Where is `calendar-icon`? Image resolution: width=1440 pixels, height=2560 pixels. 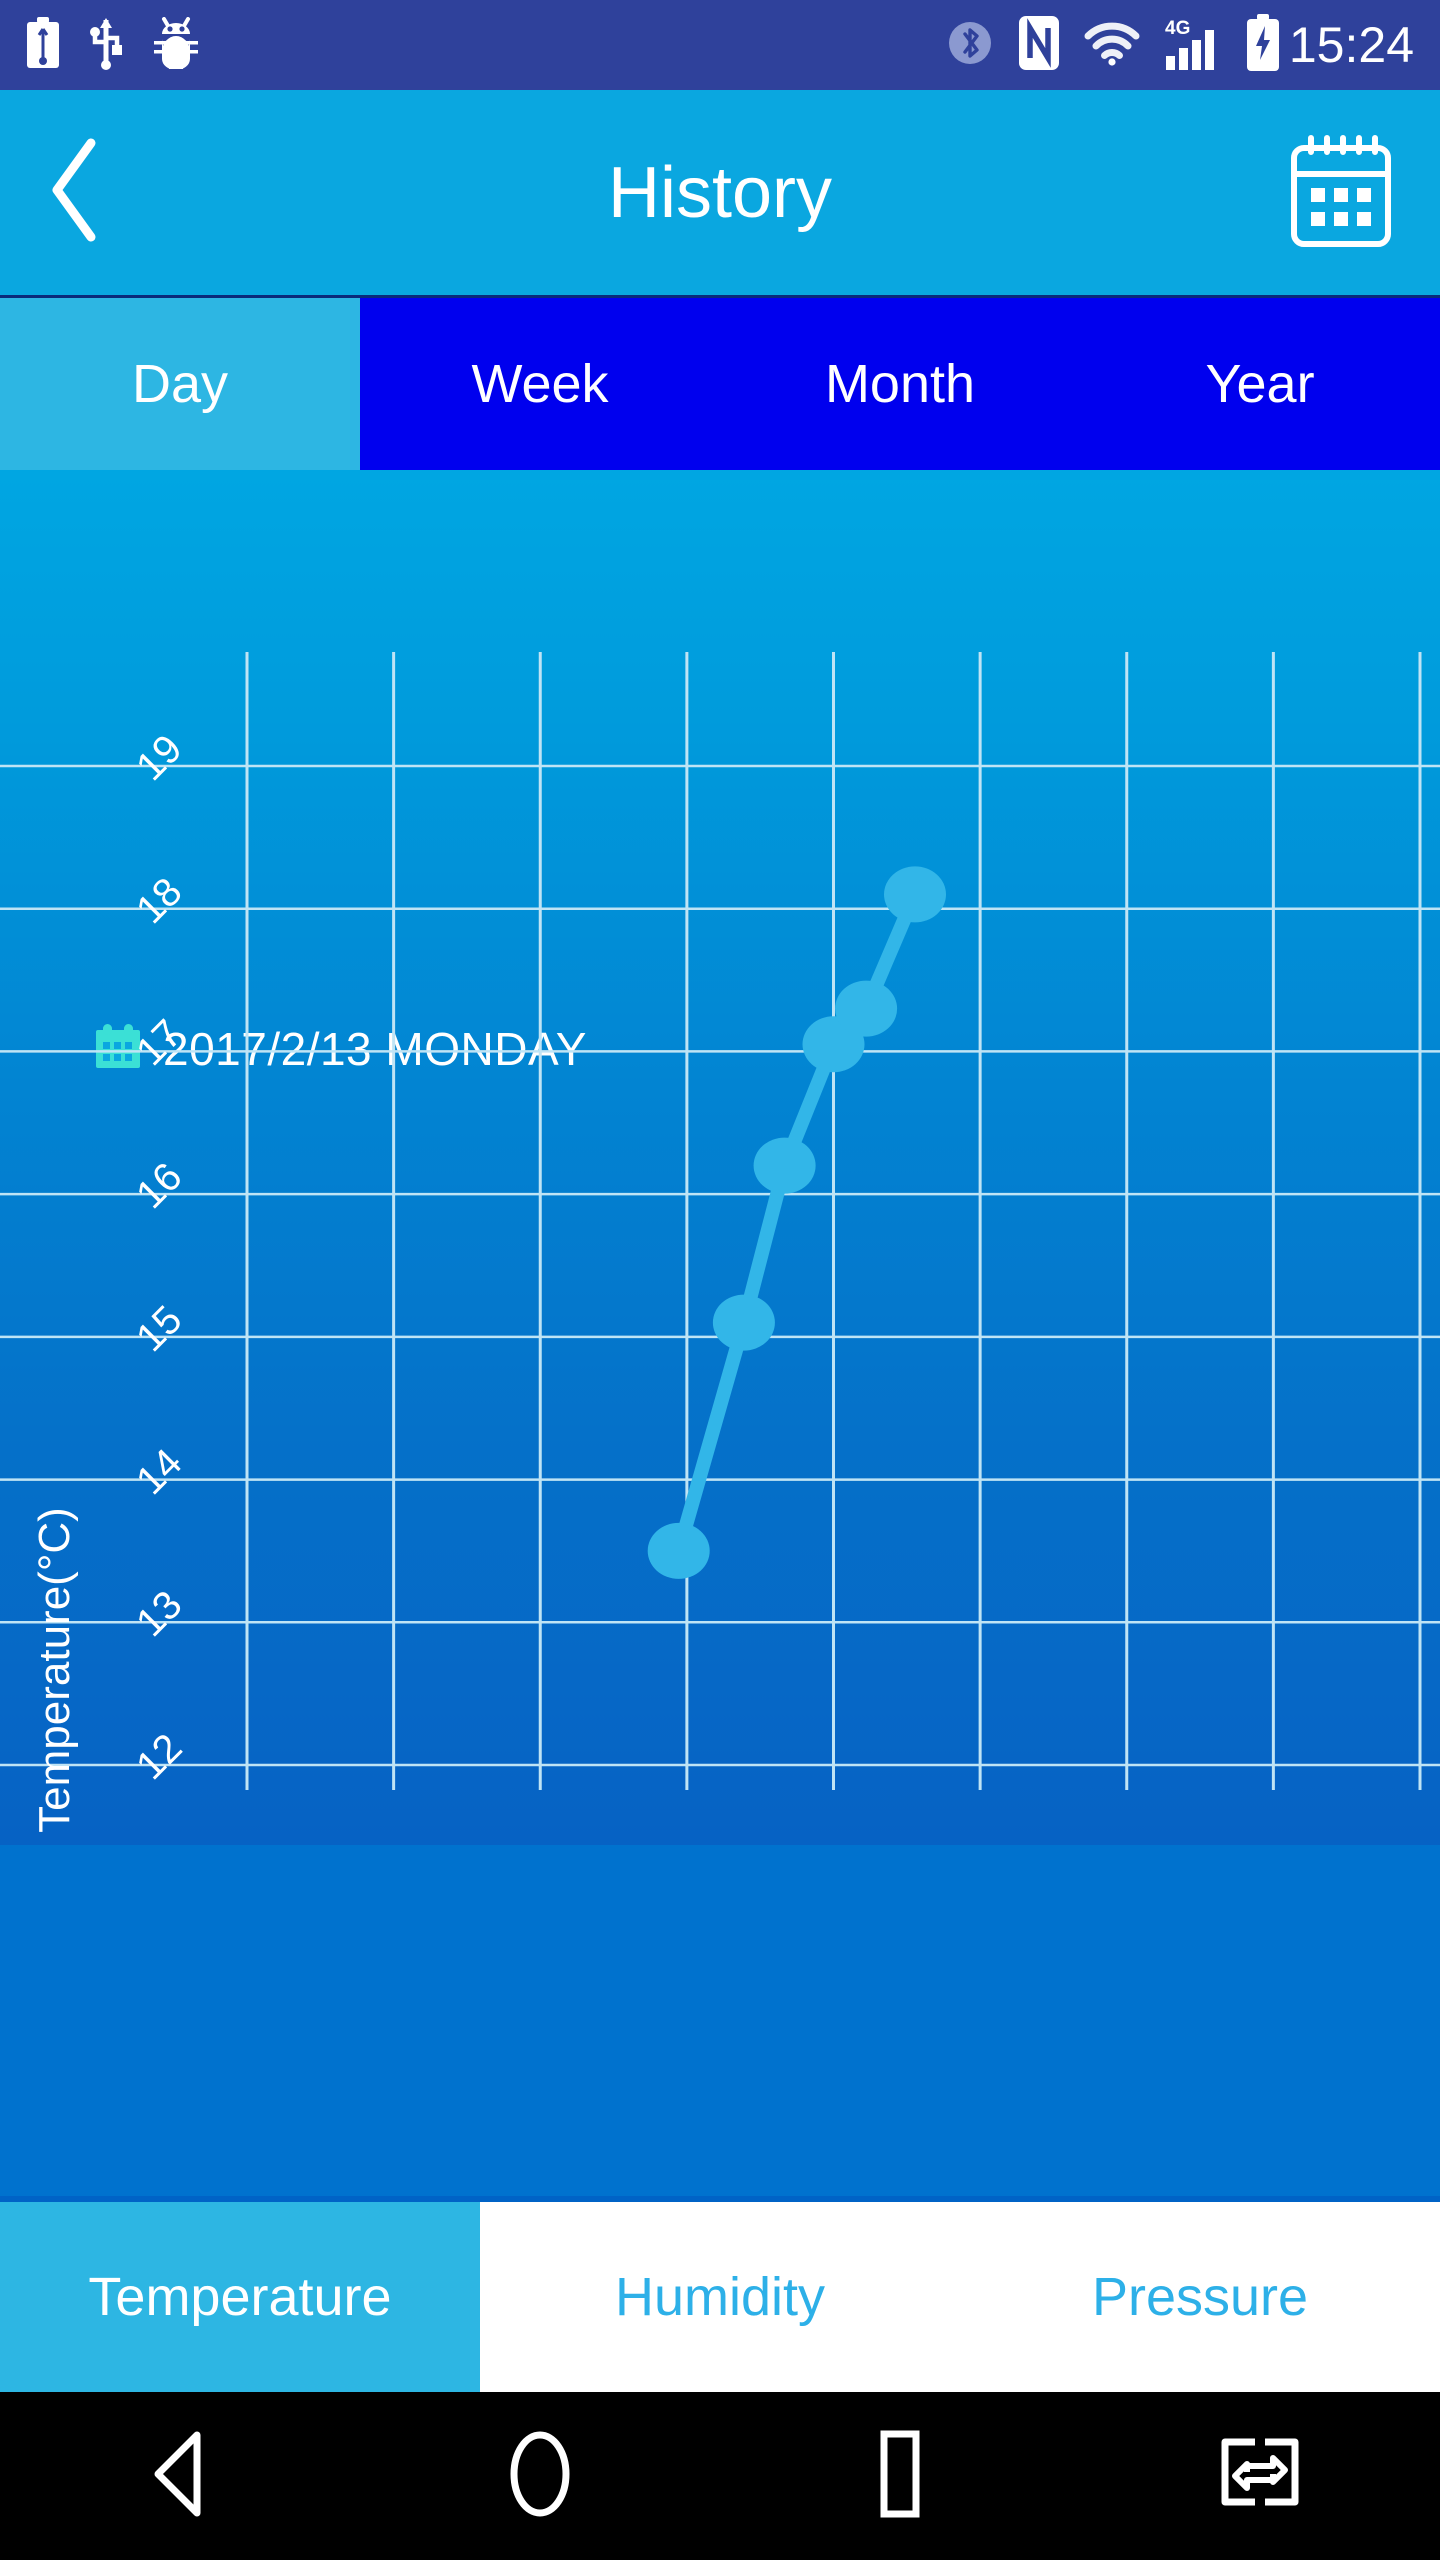 calendar-icon is located at coordinates (1341, 192).